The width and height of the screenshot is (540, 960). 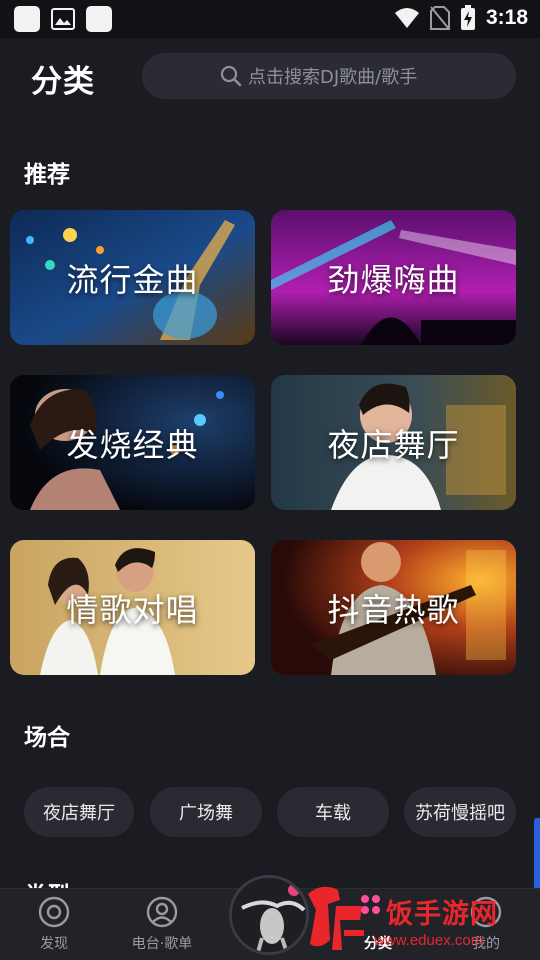 I want to click on wifi-icon, so click(x=406, y=18).